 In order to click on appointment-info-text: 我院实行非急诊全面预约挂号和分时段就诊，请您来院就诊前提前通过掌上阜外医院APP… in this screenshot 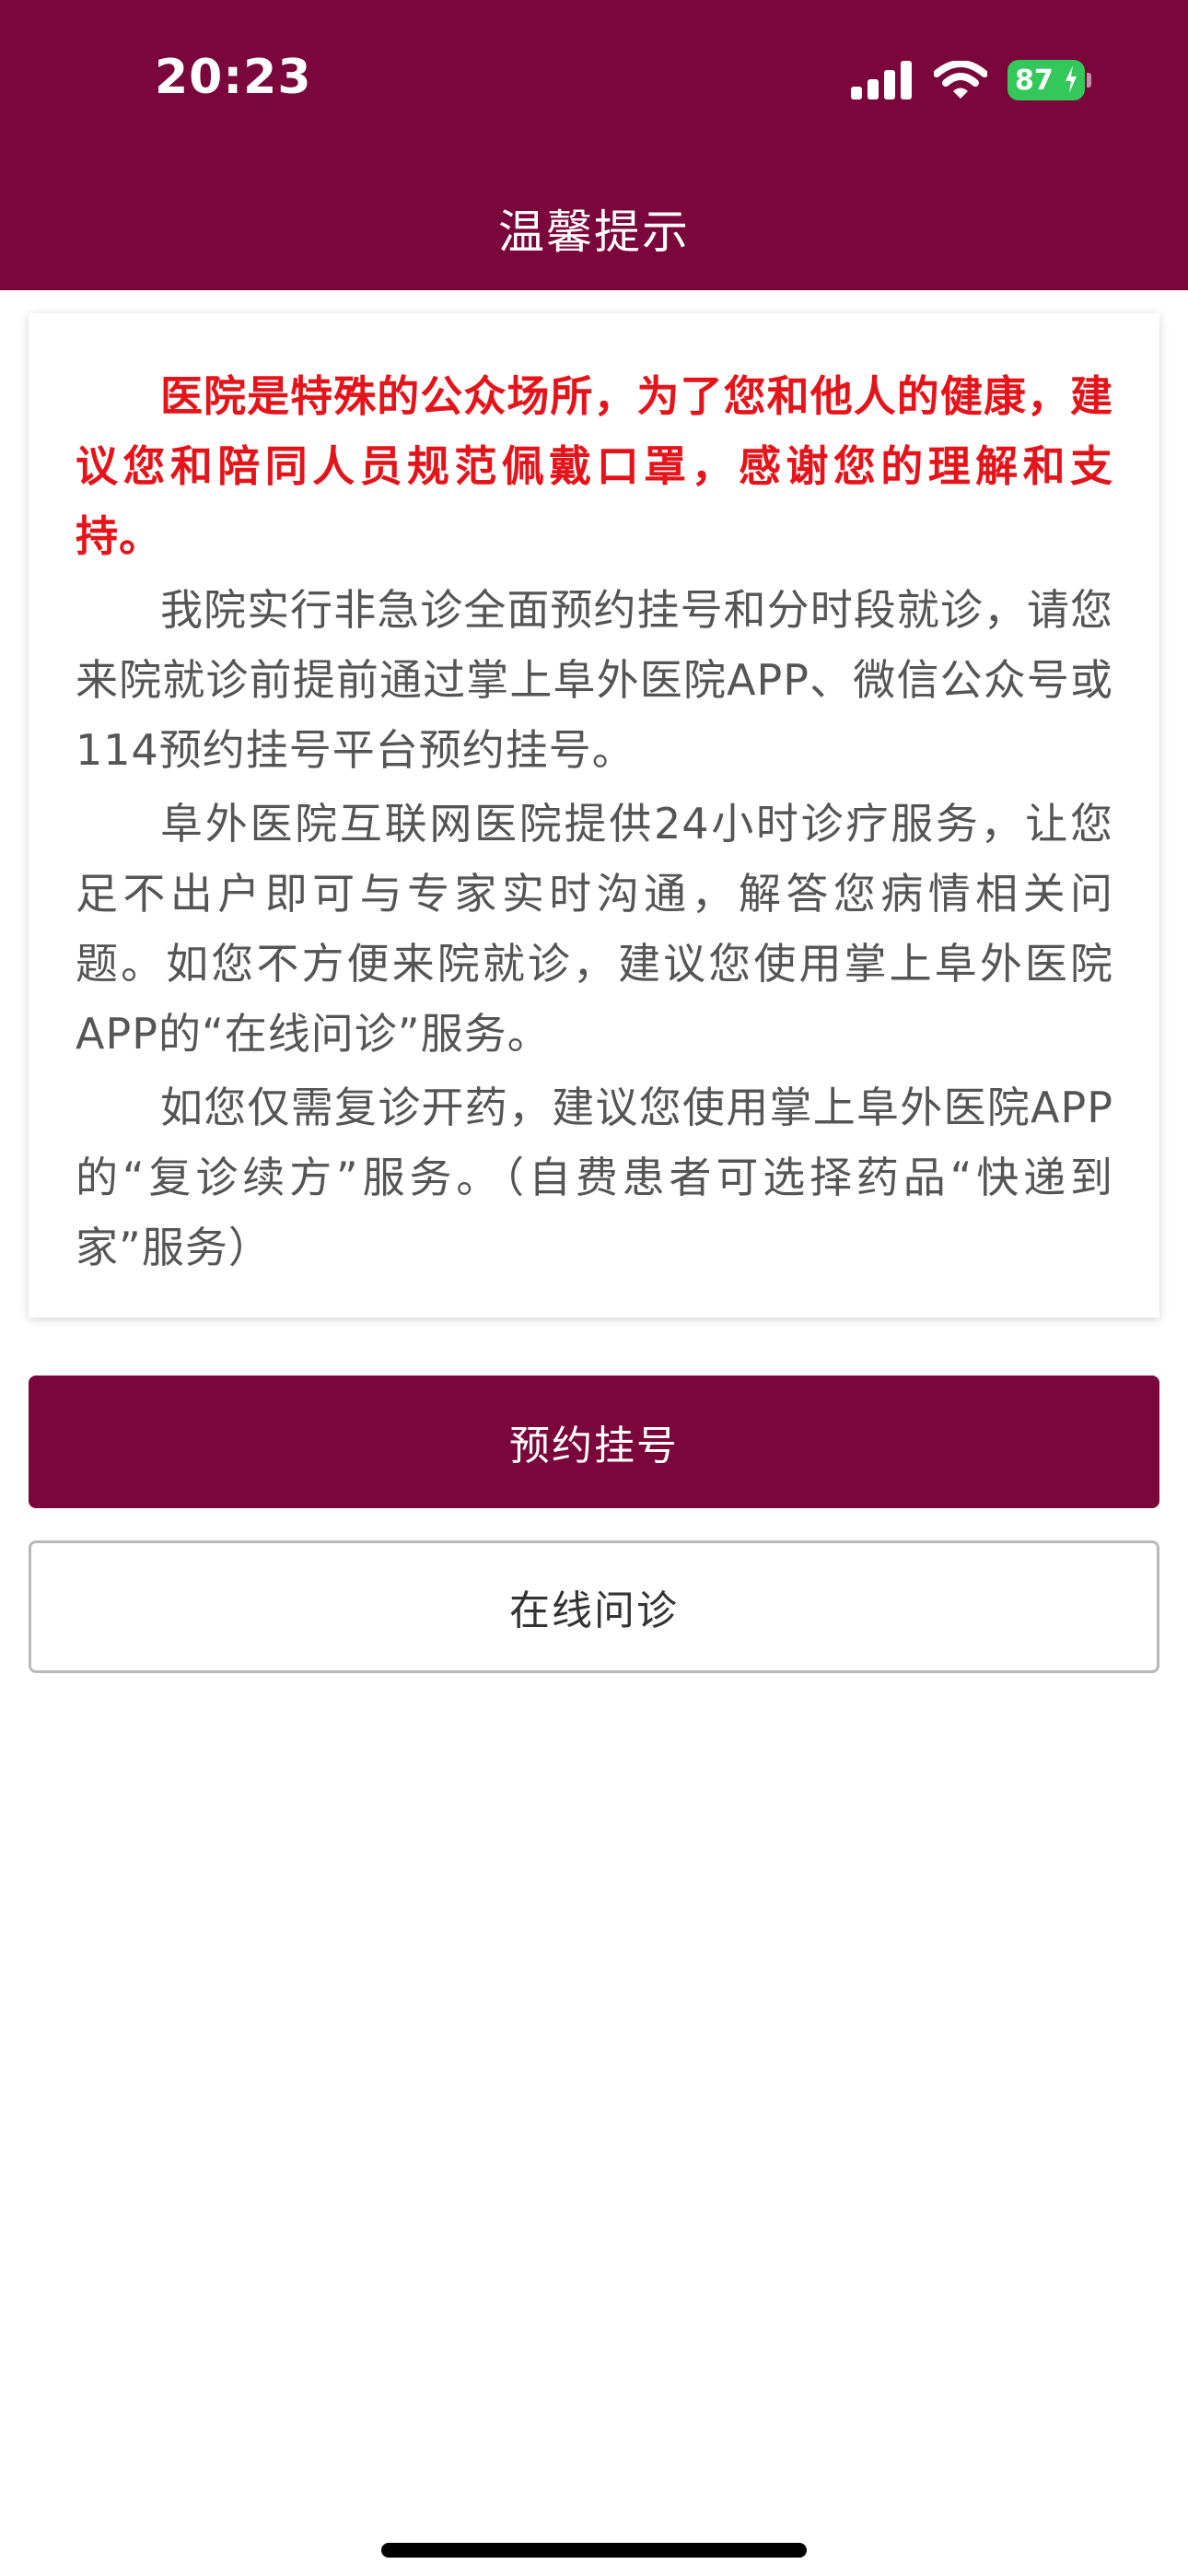, I will do `click(594, 680)`.